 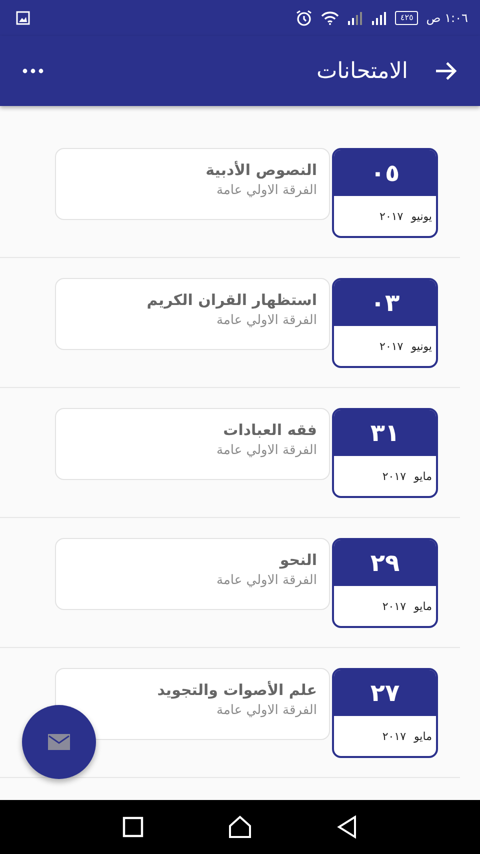 I want to click on mail-icon, so click(x=59, y=742).